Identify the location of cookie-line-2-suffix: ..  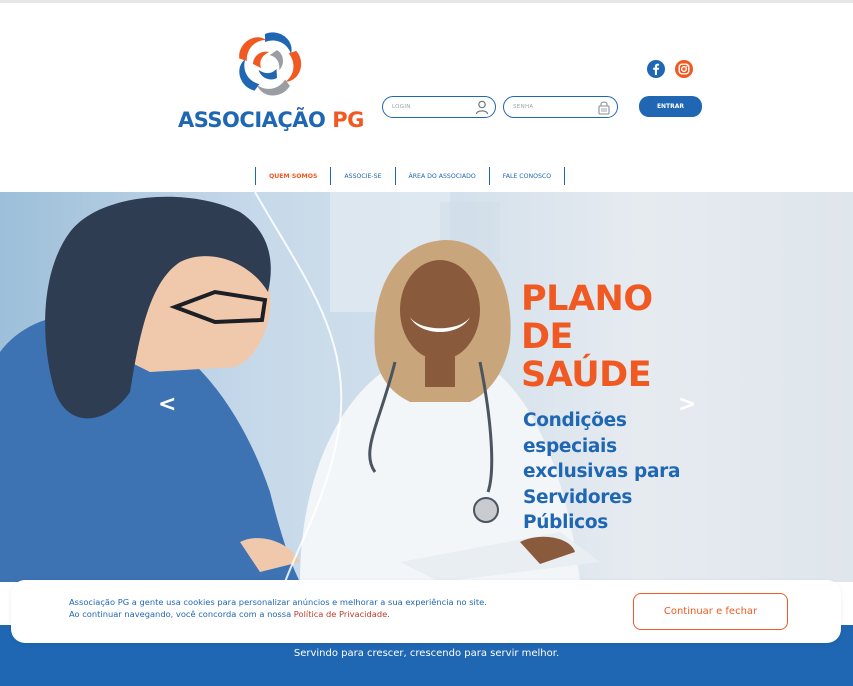
(388, 614).